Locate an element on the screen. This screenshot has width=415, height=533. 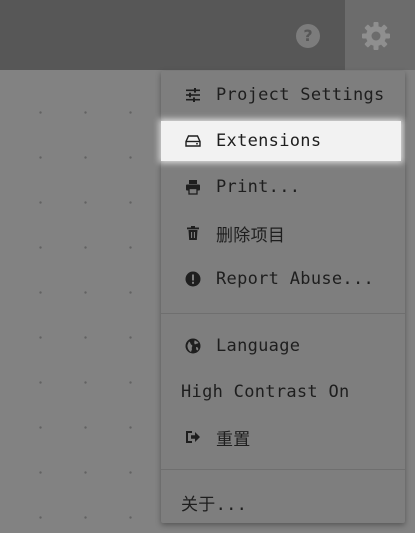
sliders-icon is located at coordinates (193, 95).